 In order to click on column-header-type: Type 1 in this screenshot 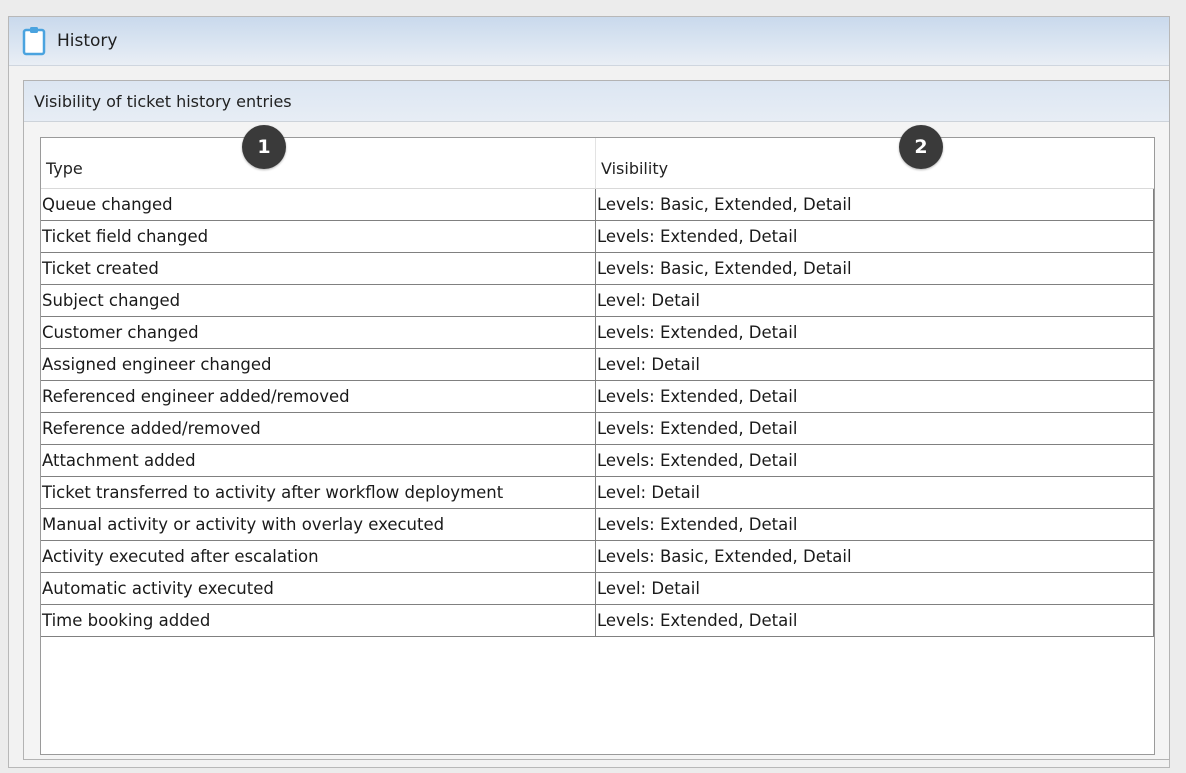, I will do `click(318, 156)`.